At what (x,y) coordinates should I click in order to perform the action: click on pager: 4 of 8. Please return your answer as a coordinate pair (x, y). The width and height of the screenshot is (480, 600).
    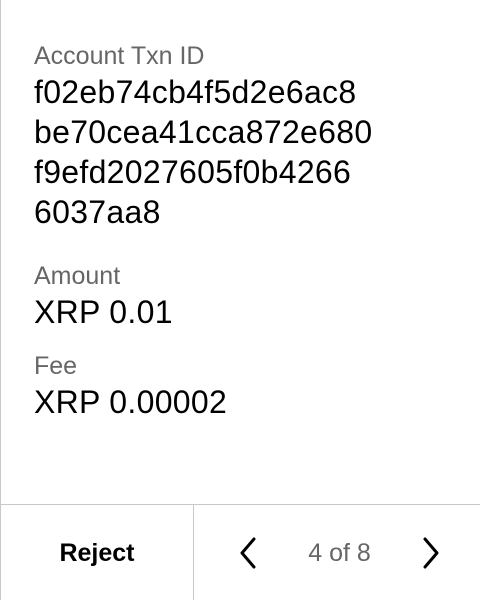
    Looking at the image, I should click on (337, 552).